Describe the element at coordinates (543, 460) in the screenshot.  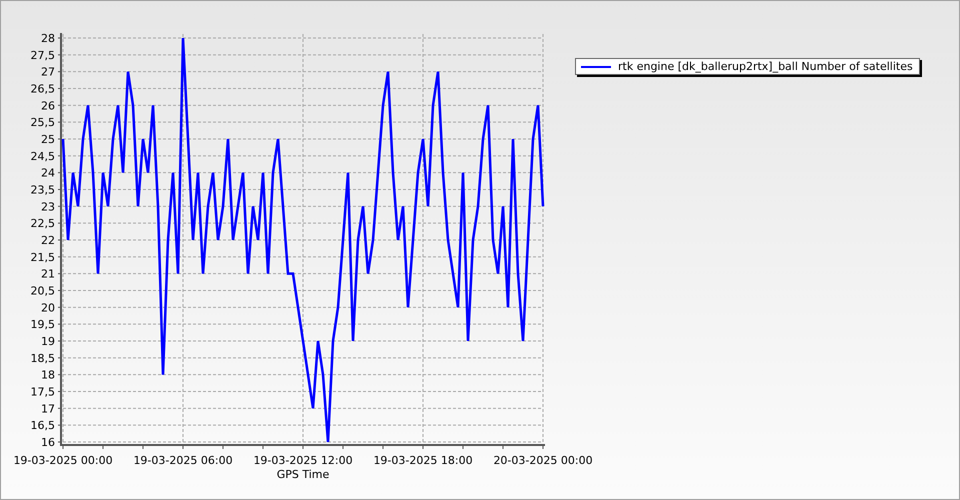
I see `x-tick-label: 20-03-2025 00:00` at that location.